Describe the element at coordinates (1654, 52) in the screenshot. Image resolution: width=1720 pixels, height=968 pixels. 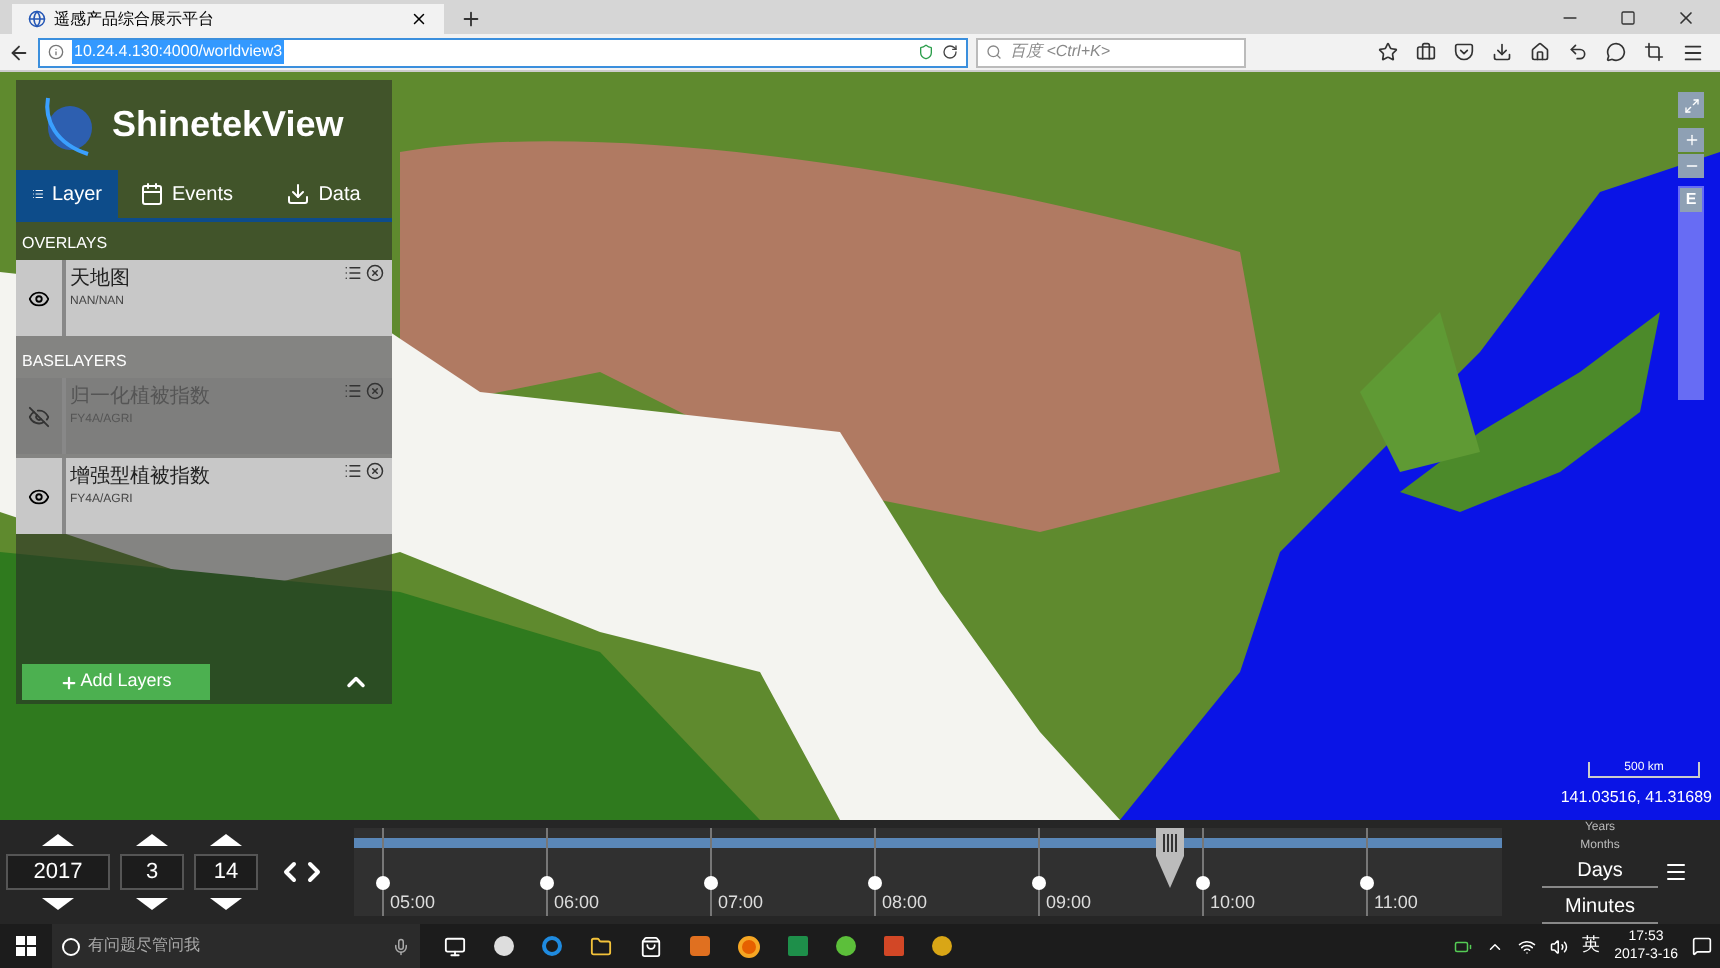
I see `crop-icon` at that location.